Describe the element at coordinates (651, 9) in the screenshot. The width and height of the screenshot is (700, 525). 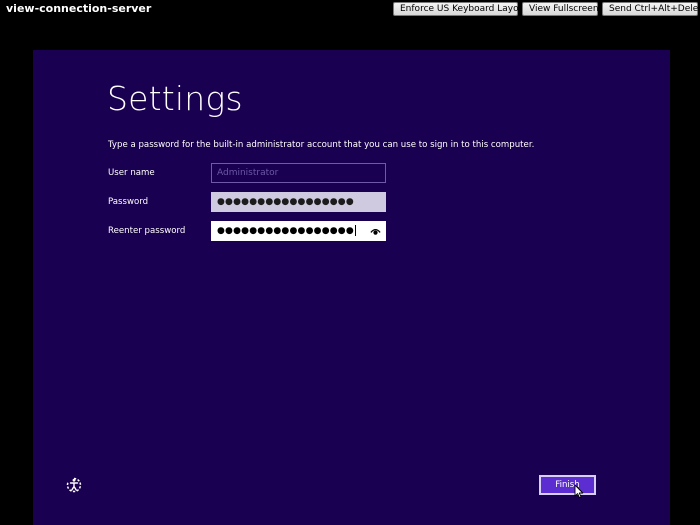
I see `send-ctrl-alt-delete-button: Send Ctrl+Alt+Delete` at that location.